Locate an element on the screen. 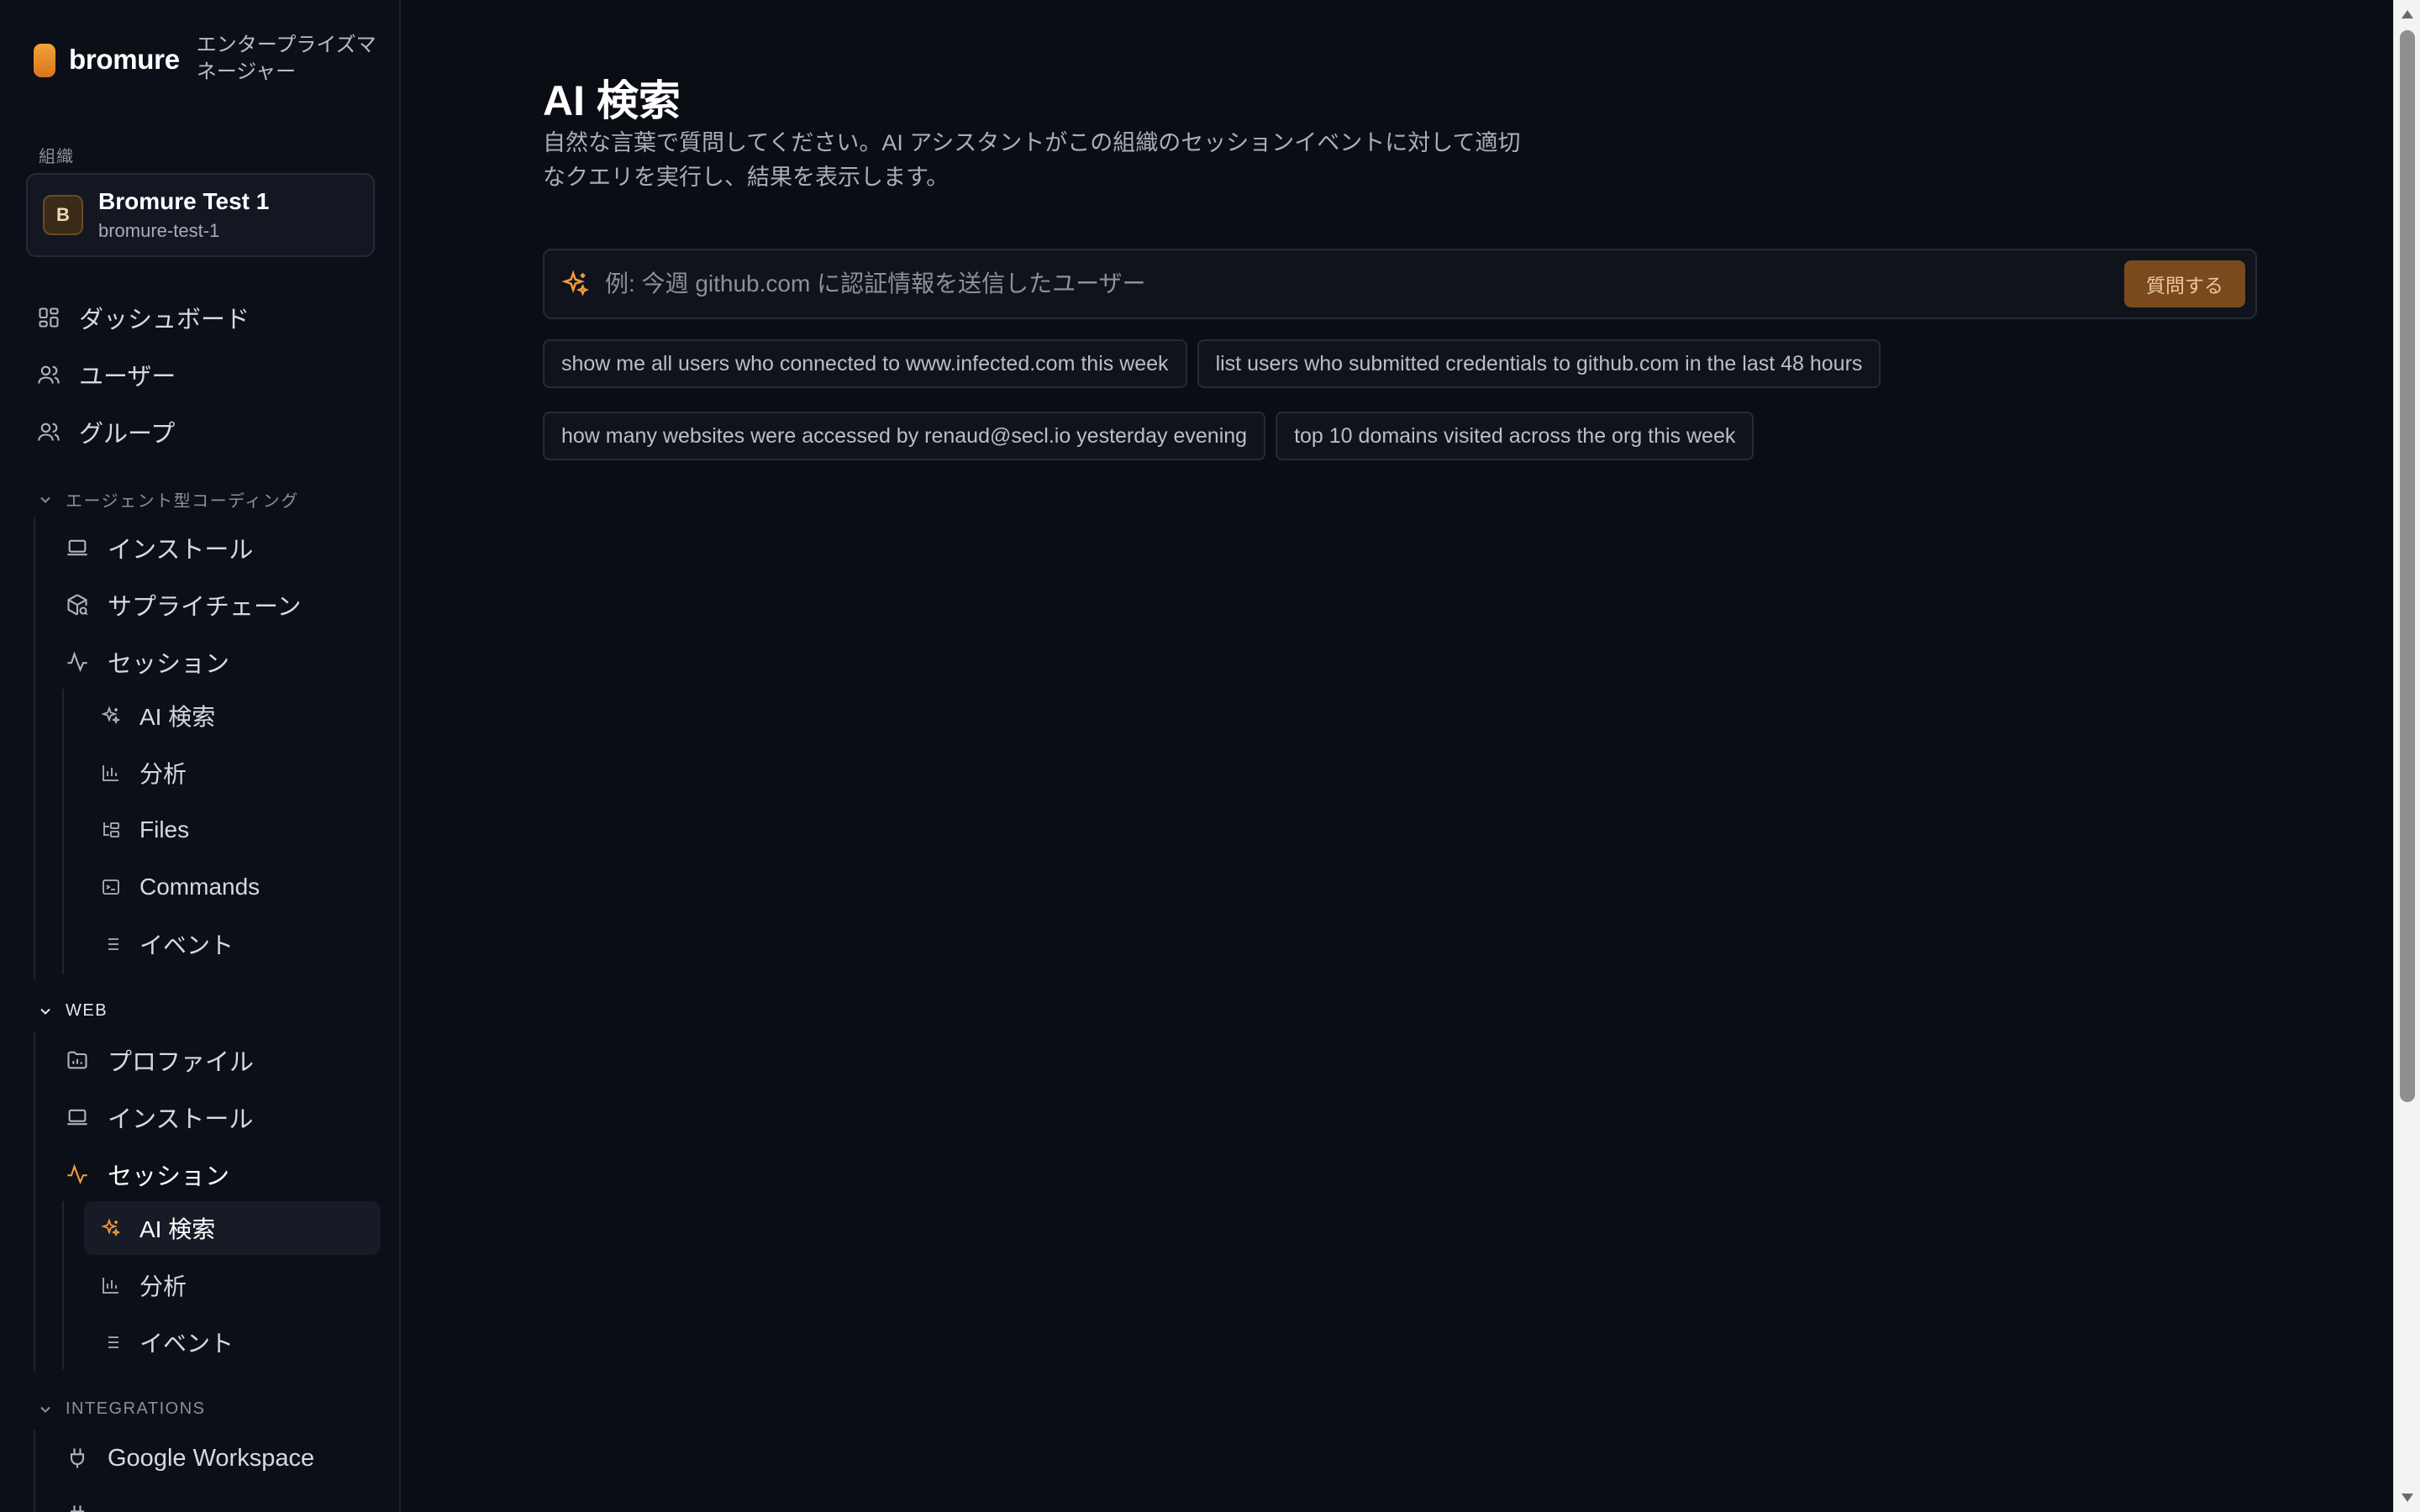 Image resolution: width=2420 pixels, height=1512 pixels. web-ai-search: AI 検索 is located at coordinates (158, 1228).